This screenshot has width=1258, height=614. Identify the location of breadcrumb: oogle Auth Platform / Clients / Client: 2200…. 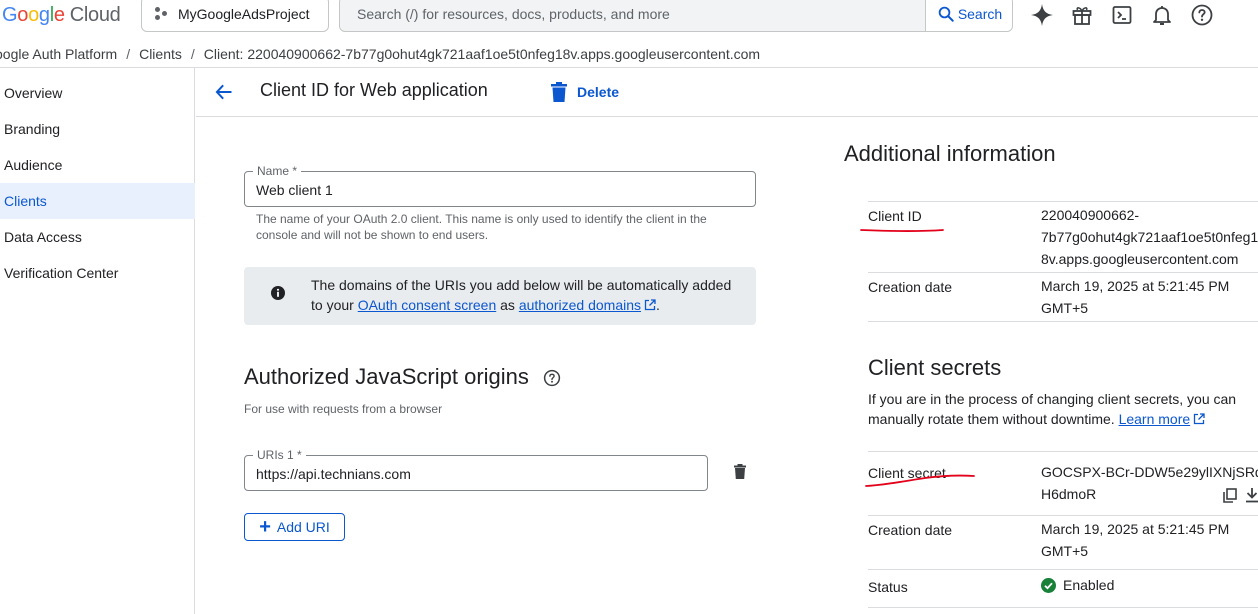
(380, 54).